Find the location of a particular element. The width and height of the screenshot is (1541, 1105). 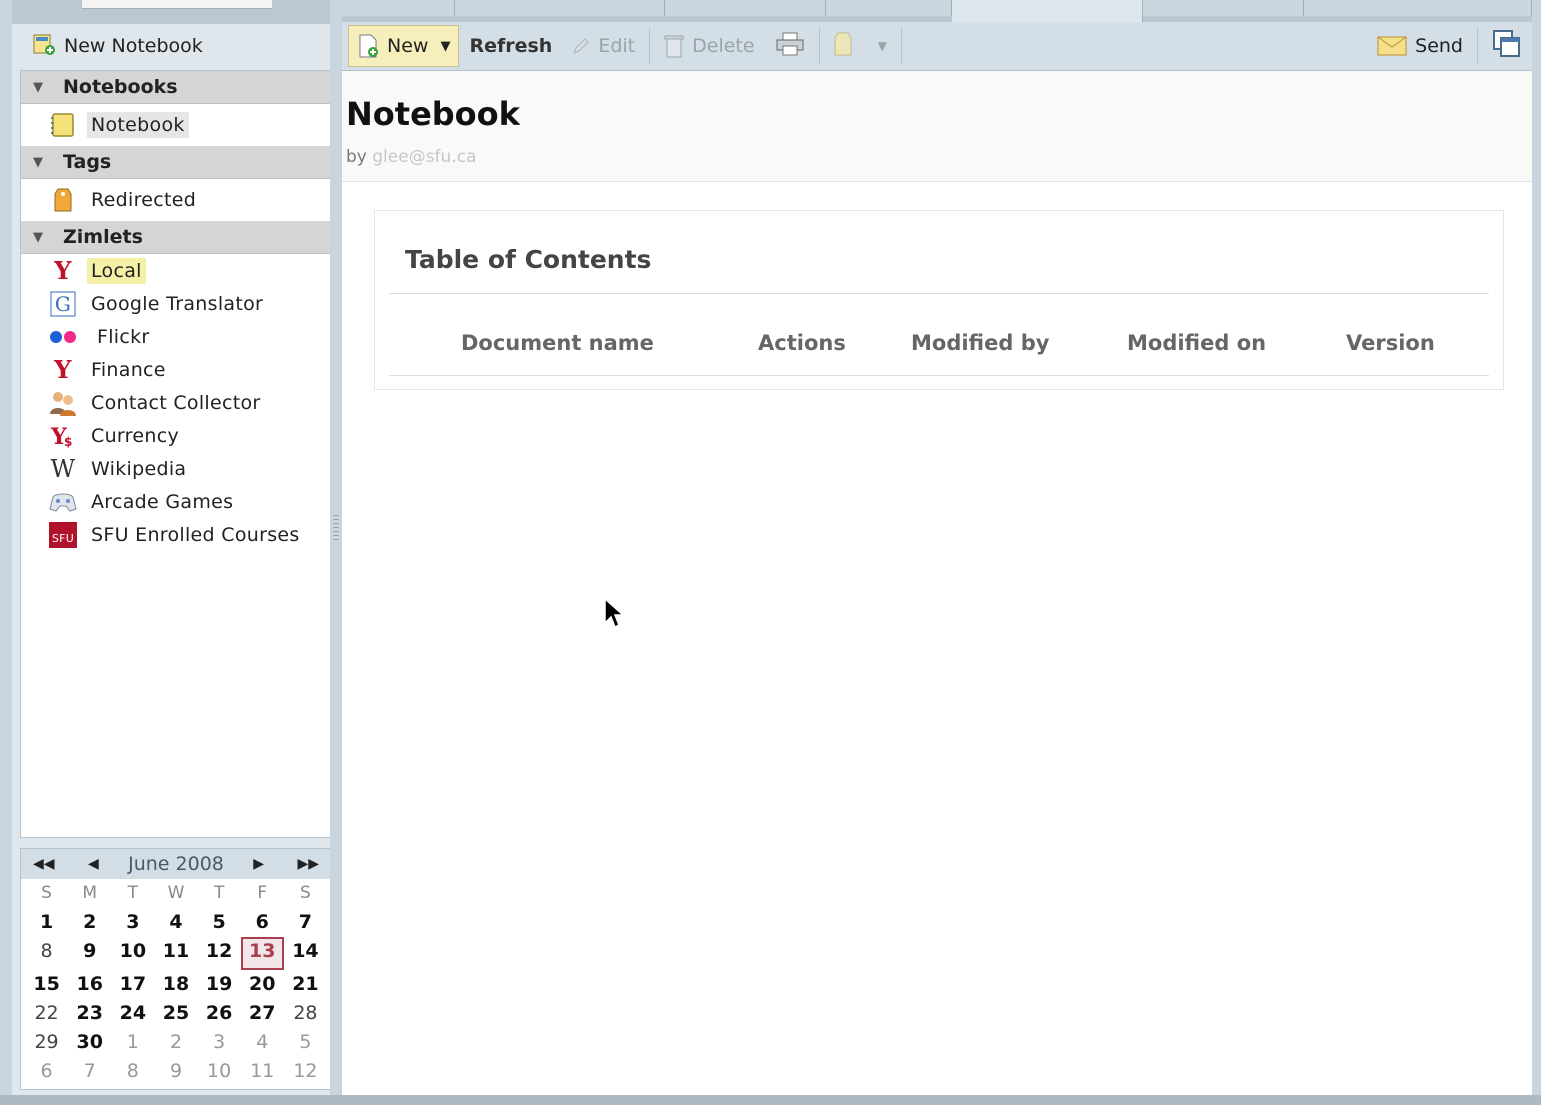

app-tab-stub is located at coordinates (177, 4).